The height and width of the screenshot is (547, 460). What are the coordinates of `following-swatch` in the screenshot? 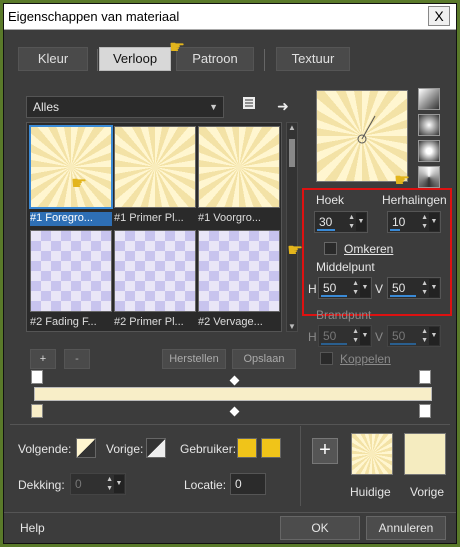 It's located at (86, 448).